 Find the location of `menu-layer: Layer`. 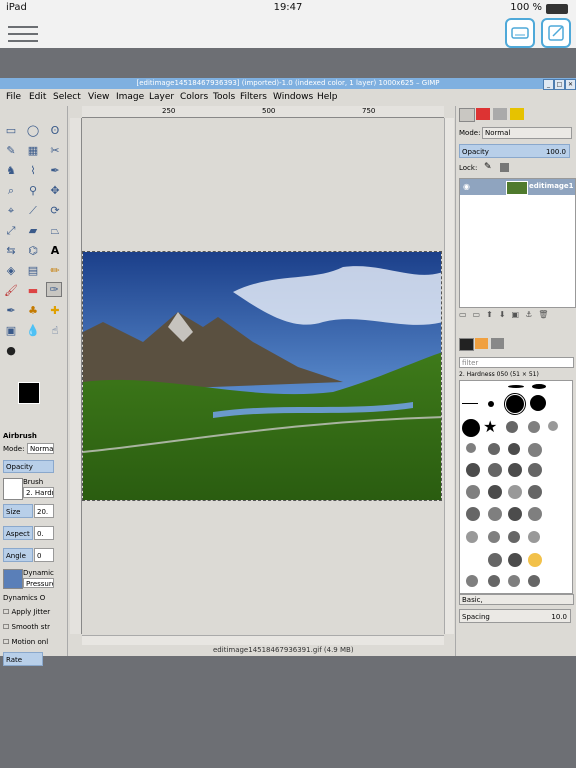

menu-layer: Layer is located at coordinates (161, 97).